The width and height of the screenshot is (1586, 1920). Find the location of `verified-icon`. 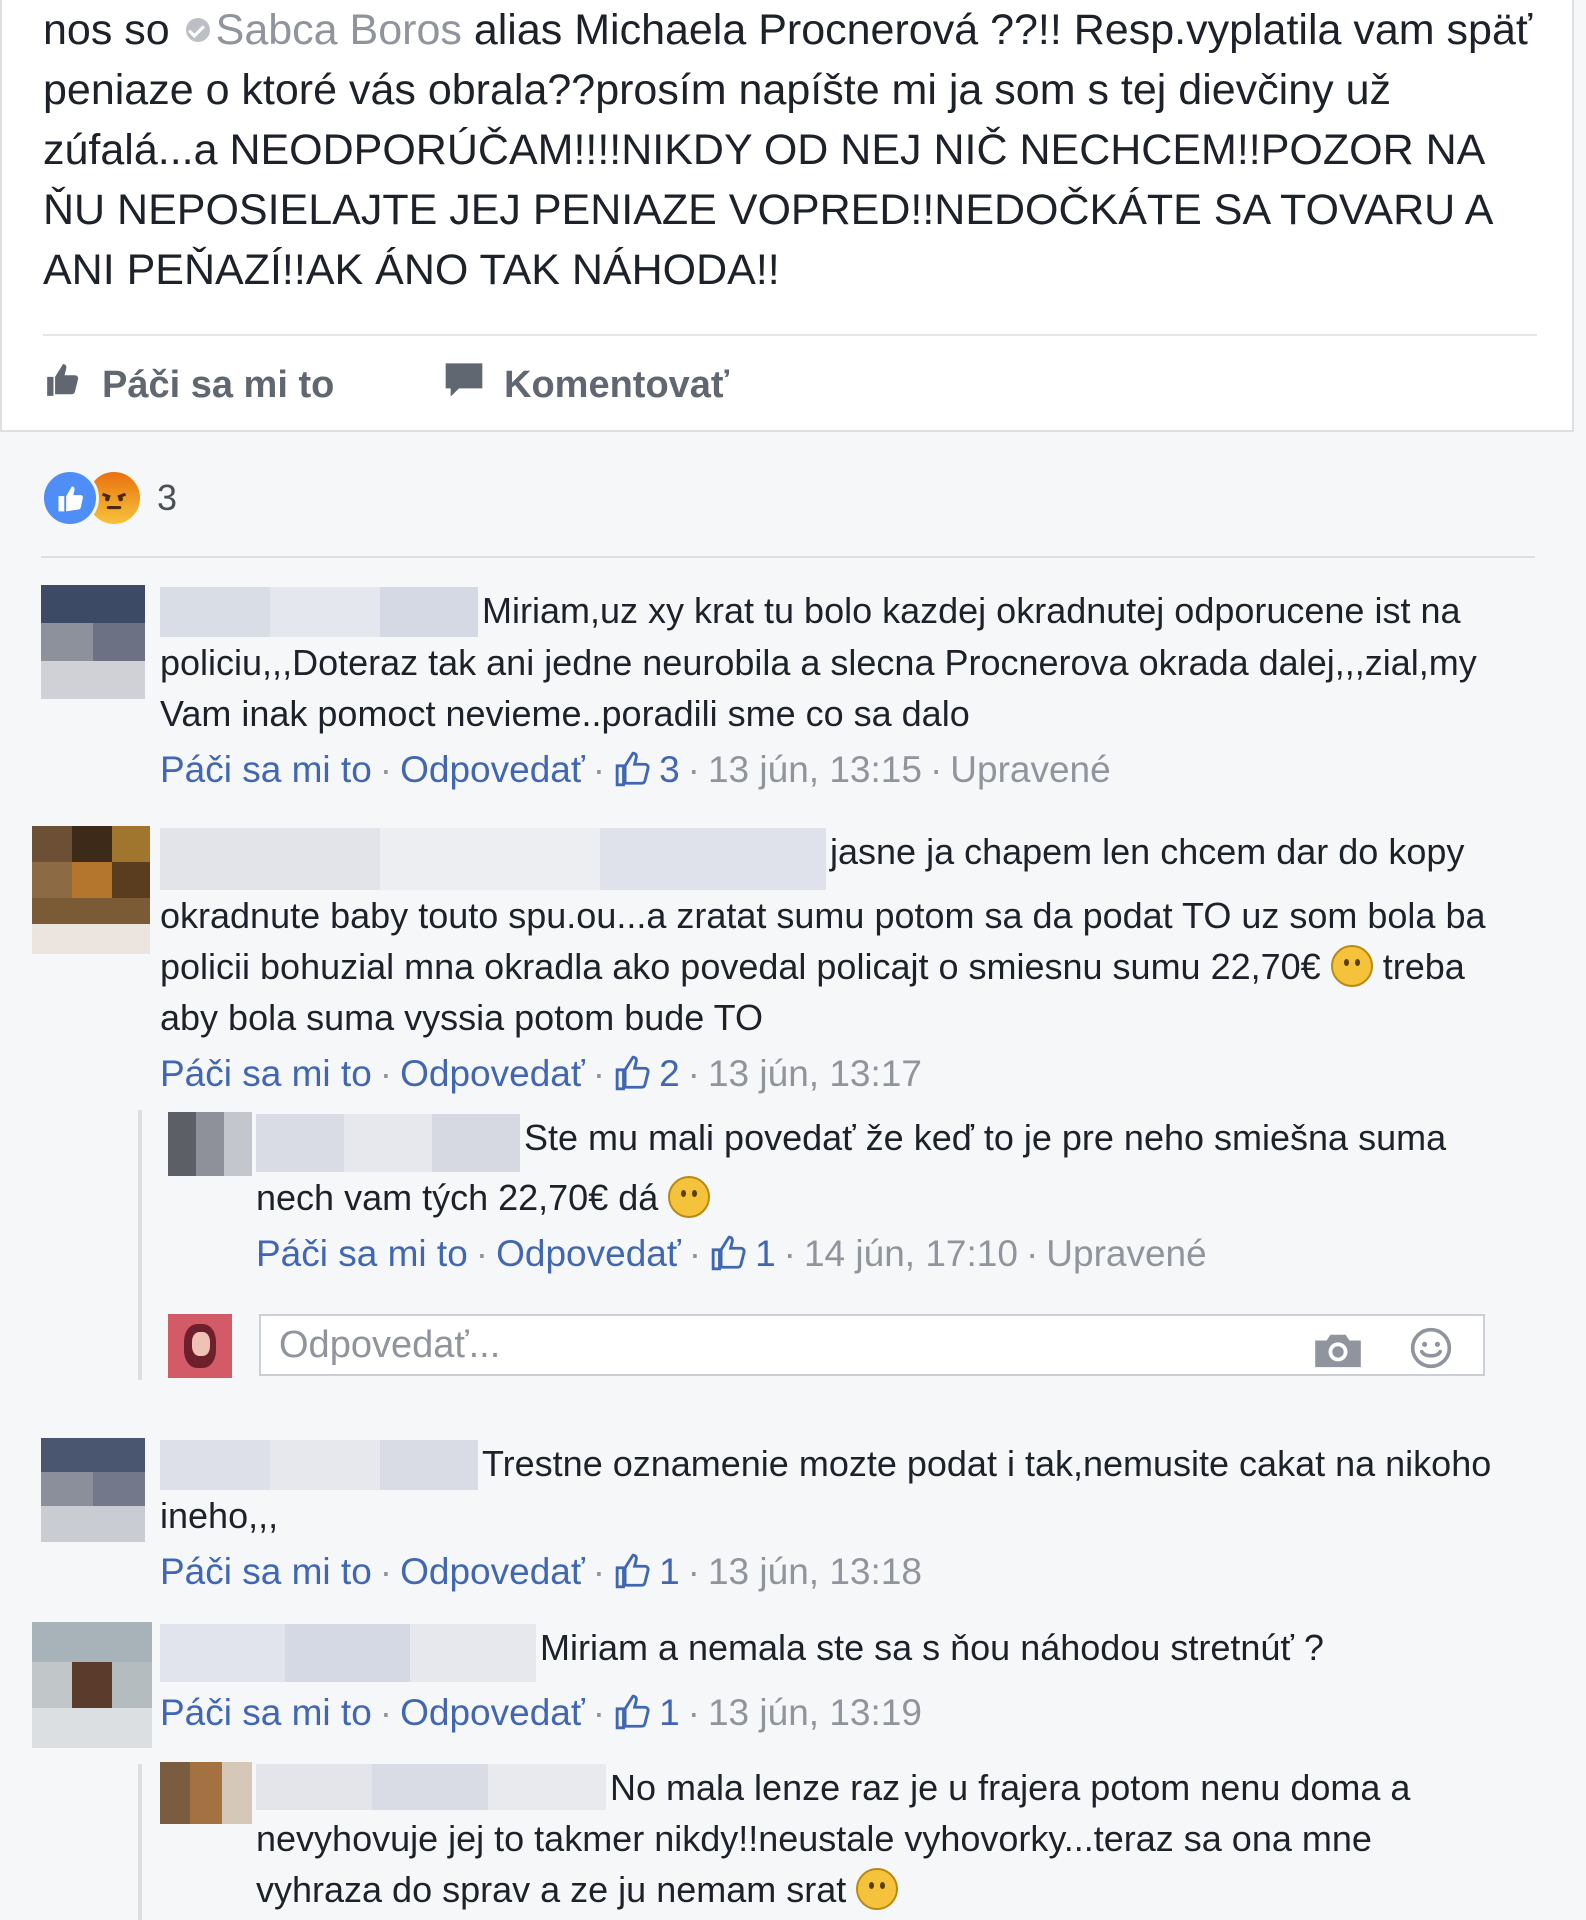

verified-icon is located at coordinates (197, 30).